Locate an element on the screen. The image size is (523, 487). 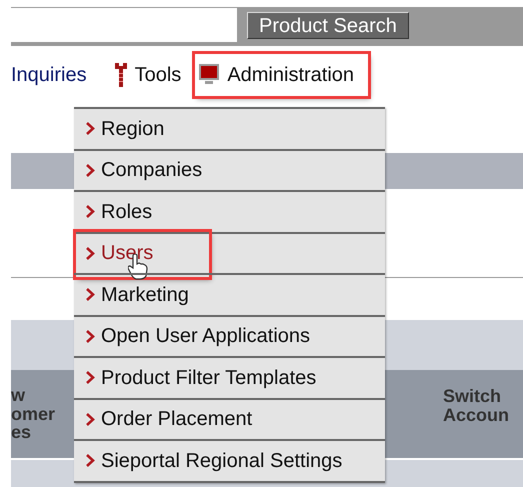
column-header: w omer es is located at coordinates (33, 414).